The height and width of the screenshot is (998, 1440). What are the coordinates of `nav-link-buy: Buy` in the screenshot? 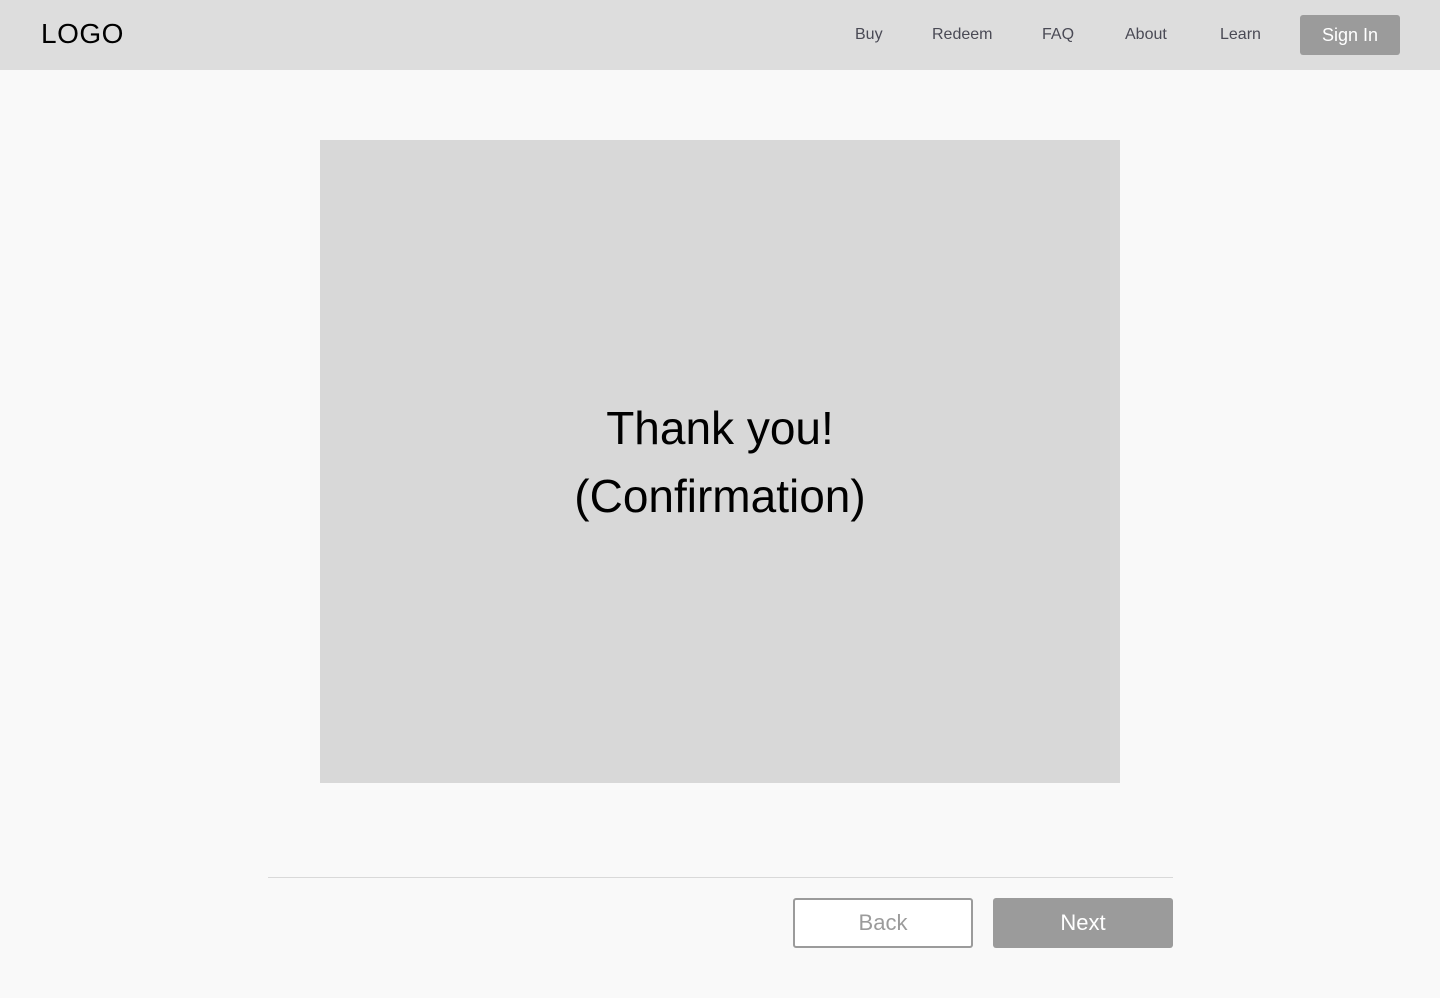 It's located at (869, 35).